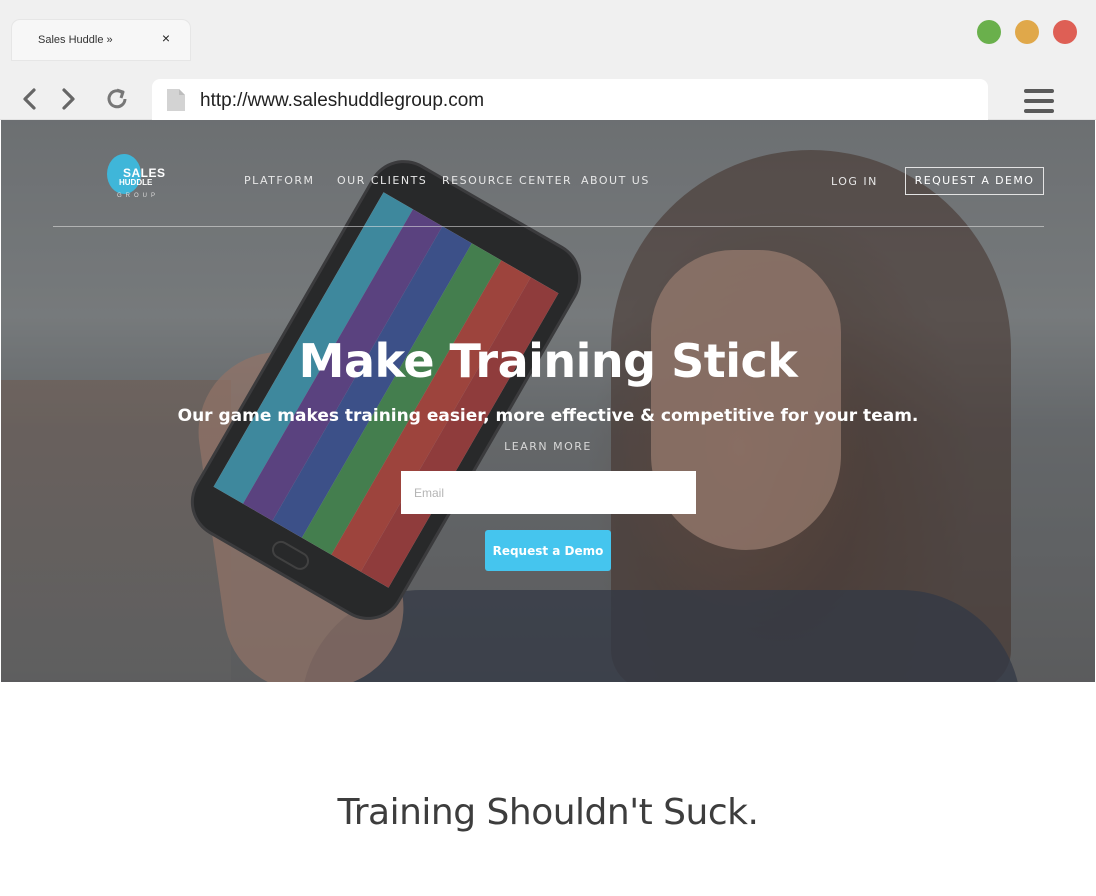 This screenshot has width=1096, height=896. I want to click on close-window-button, so click(1065, 32).